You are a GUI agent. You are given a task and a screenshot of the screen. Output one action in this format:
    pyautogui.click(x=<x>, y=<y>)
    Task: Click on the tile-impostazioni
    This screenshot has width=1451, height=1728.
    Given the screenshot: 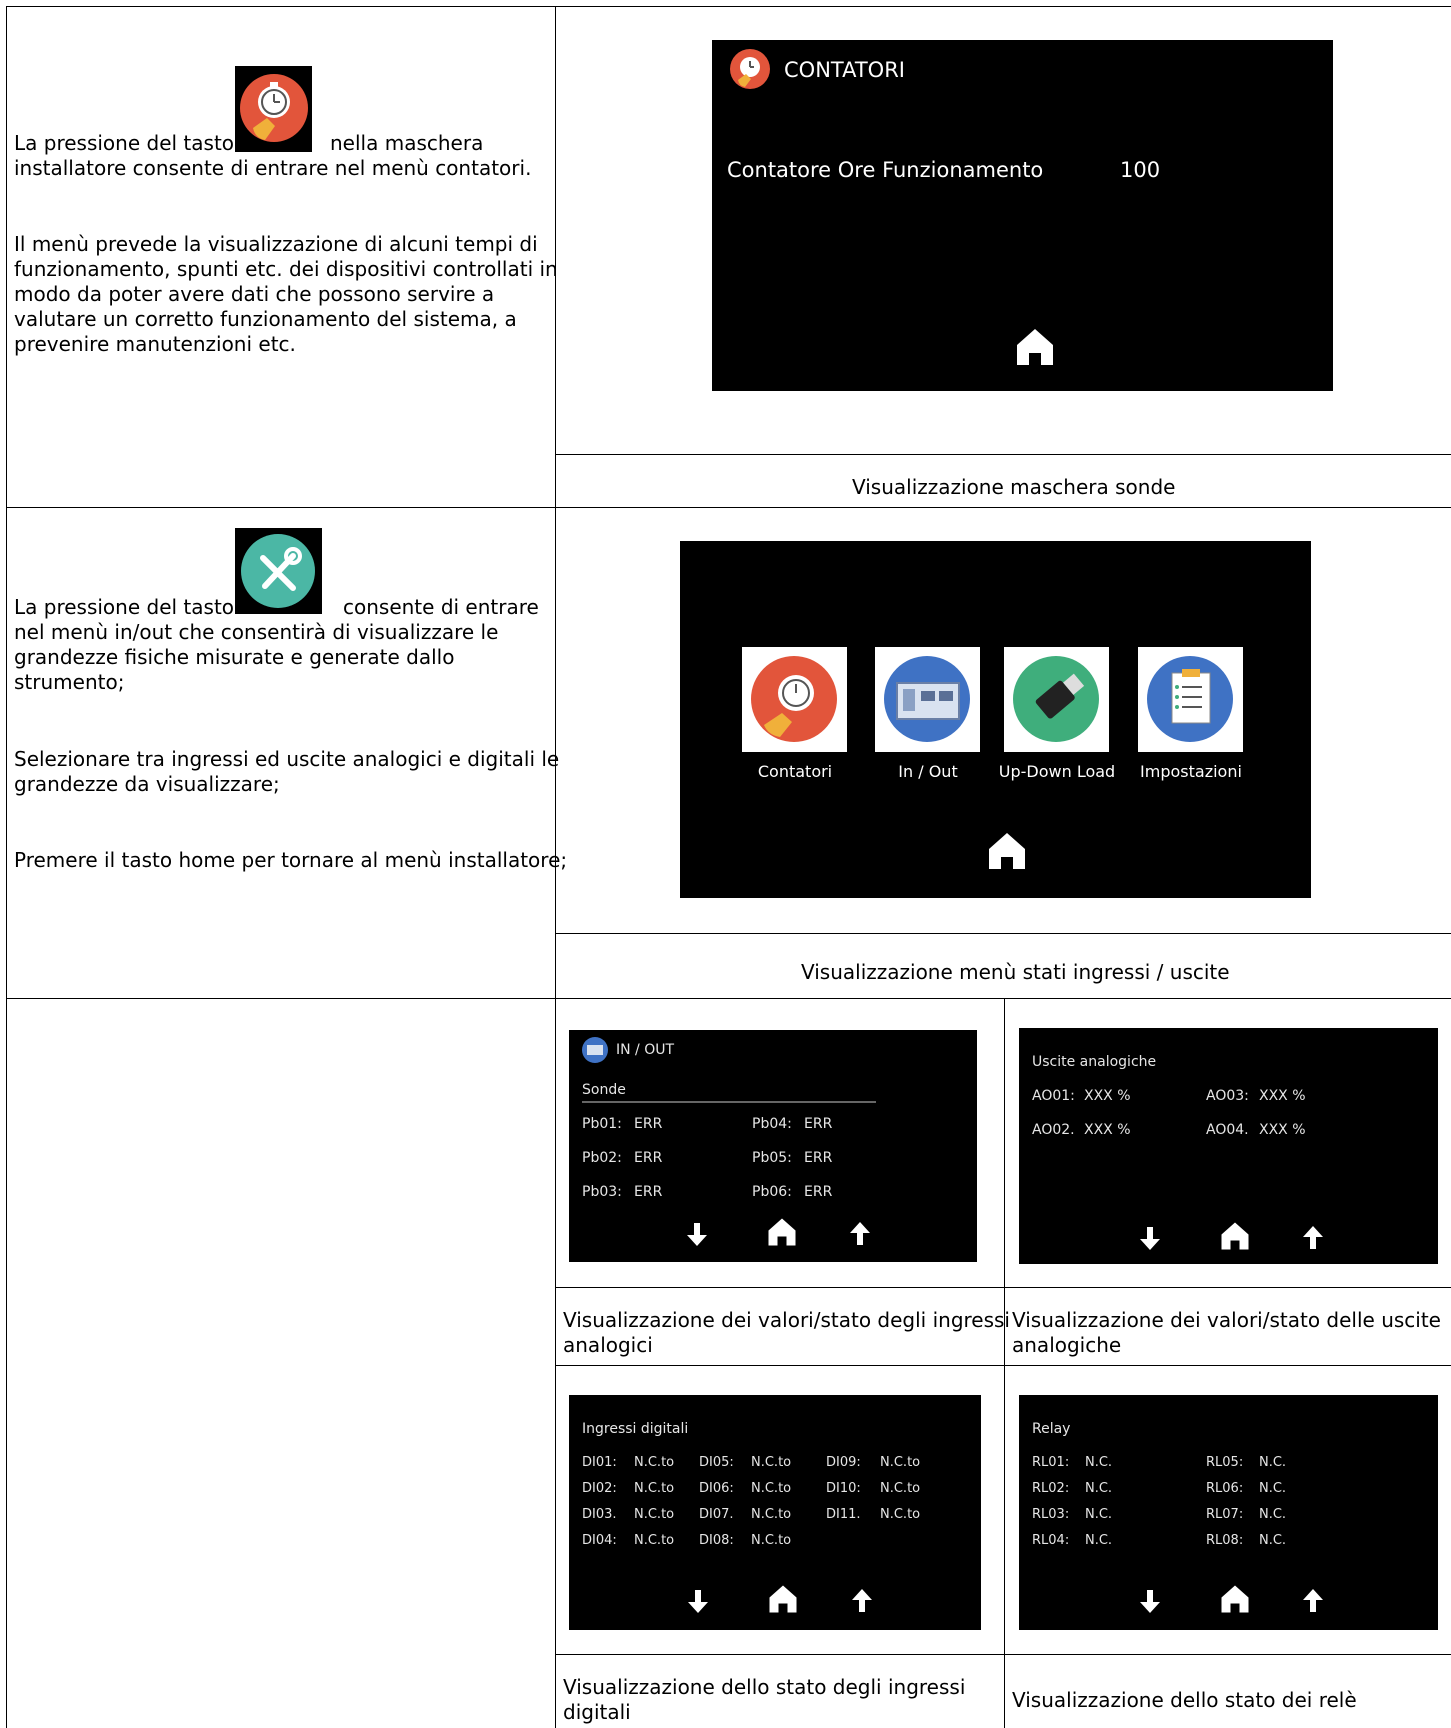 What is the action you would take?
    pyautogui.click(x=1190, y=699)
    